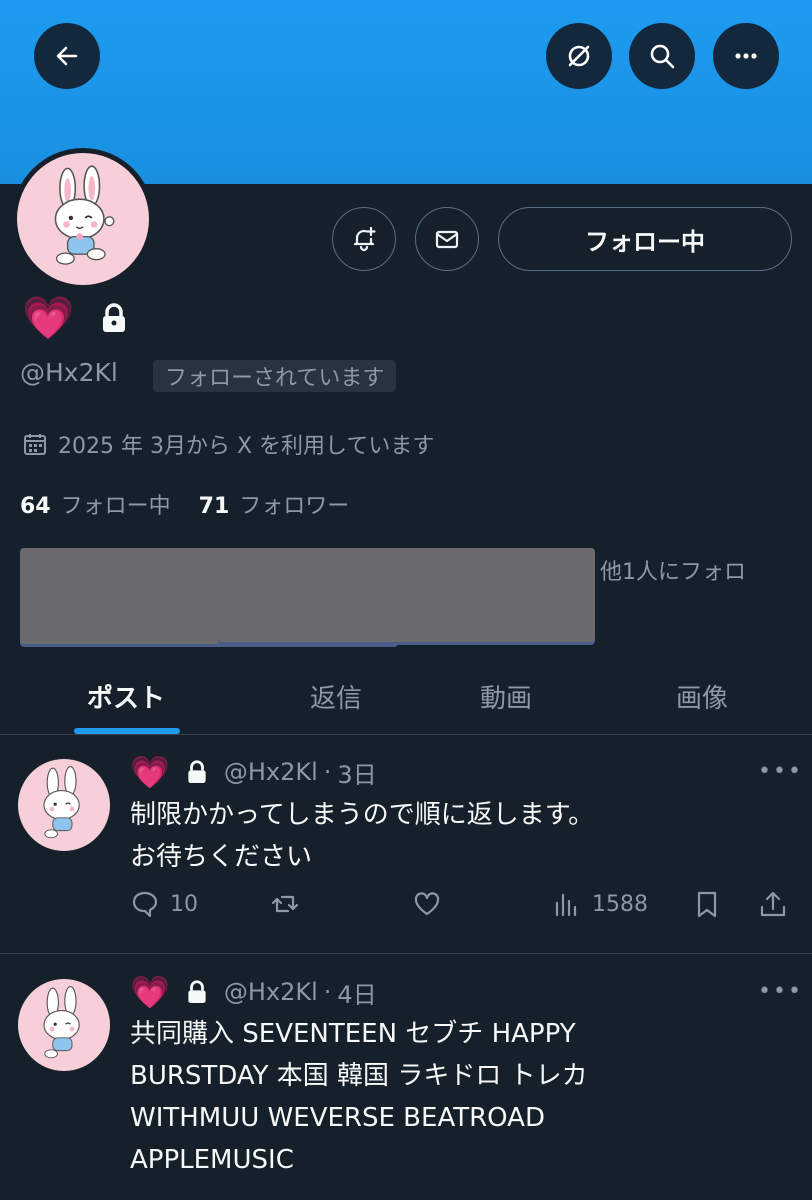  Describe the element at coordinates (620, 904) in the screenshot. I see `views-count: 1588` at that location.